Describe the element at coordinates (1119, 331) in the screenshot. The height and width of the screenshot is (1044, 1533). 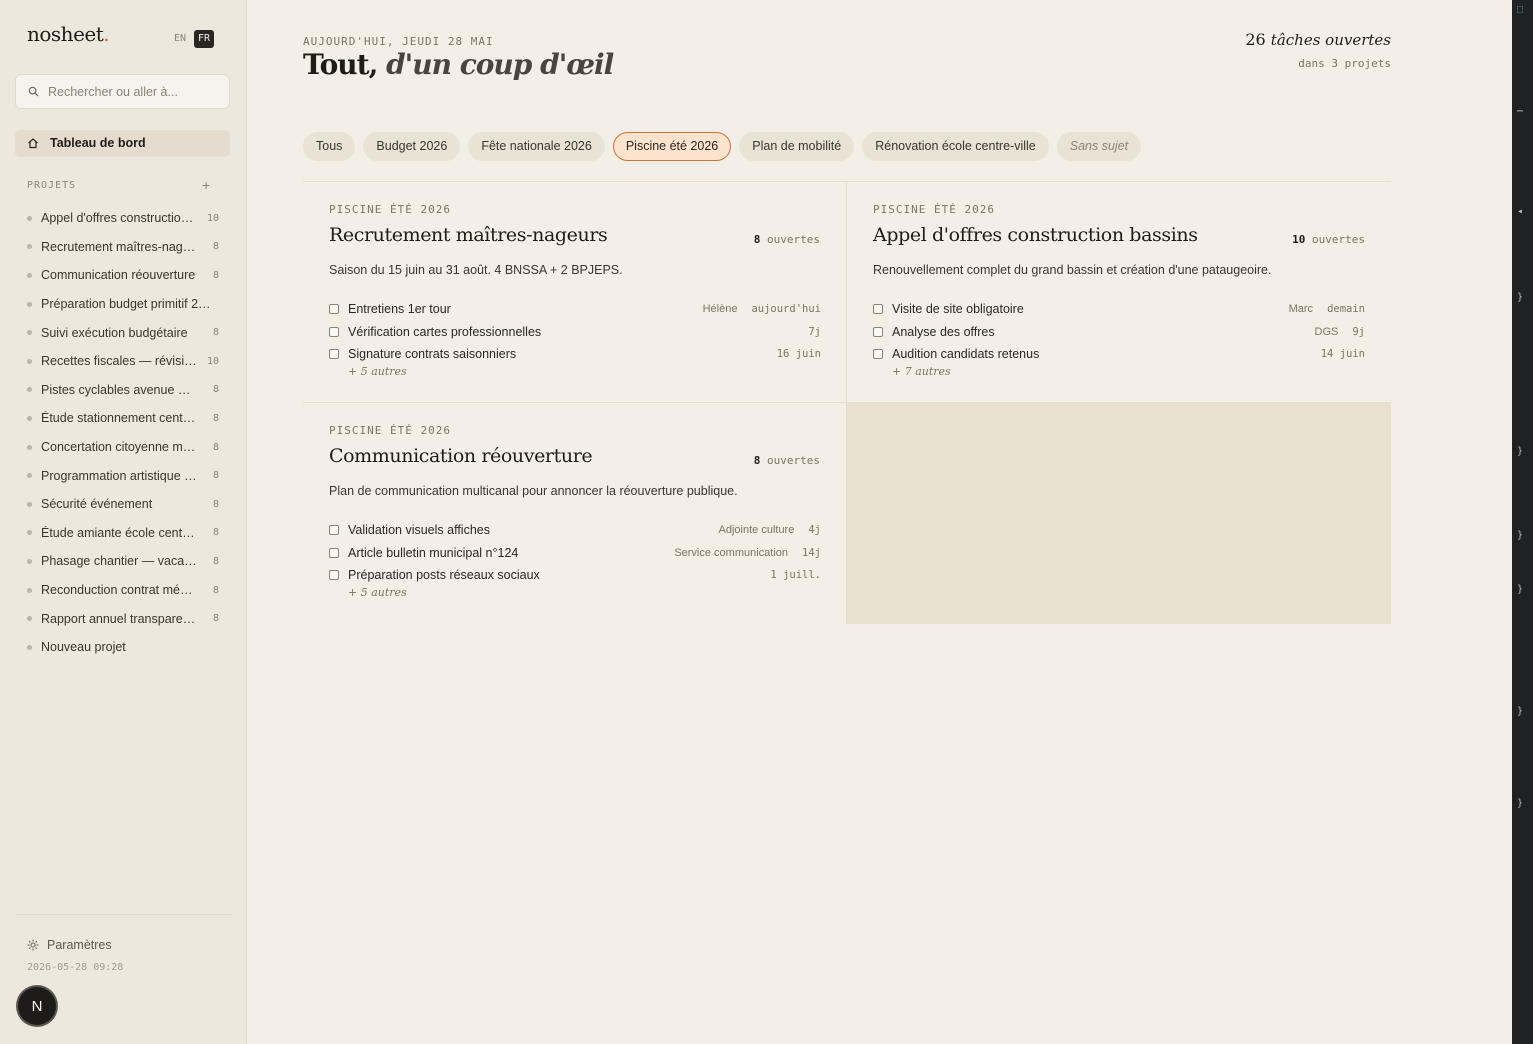
I see `task-row: Analyse des offres DGS 9j` at that location.